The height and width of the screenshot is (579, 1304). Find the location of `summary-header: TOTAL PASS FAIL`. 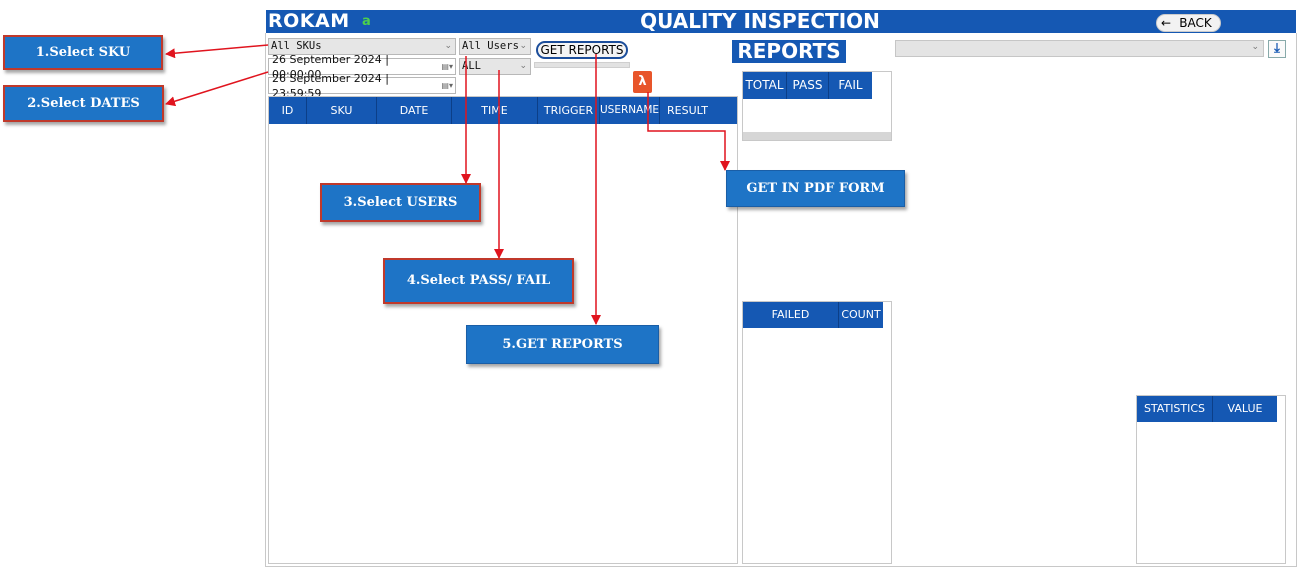

summary-header: TOTAL PASS FAIL is located at coordinates (817, 85).